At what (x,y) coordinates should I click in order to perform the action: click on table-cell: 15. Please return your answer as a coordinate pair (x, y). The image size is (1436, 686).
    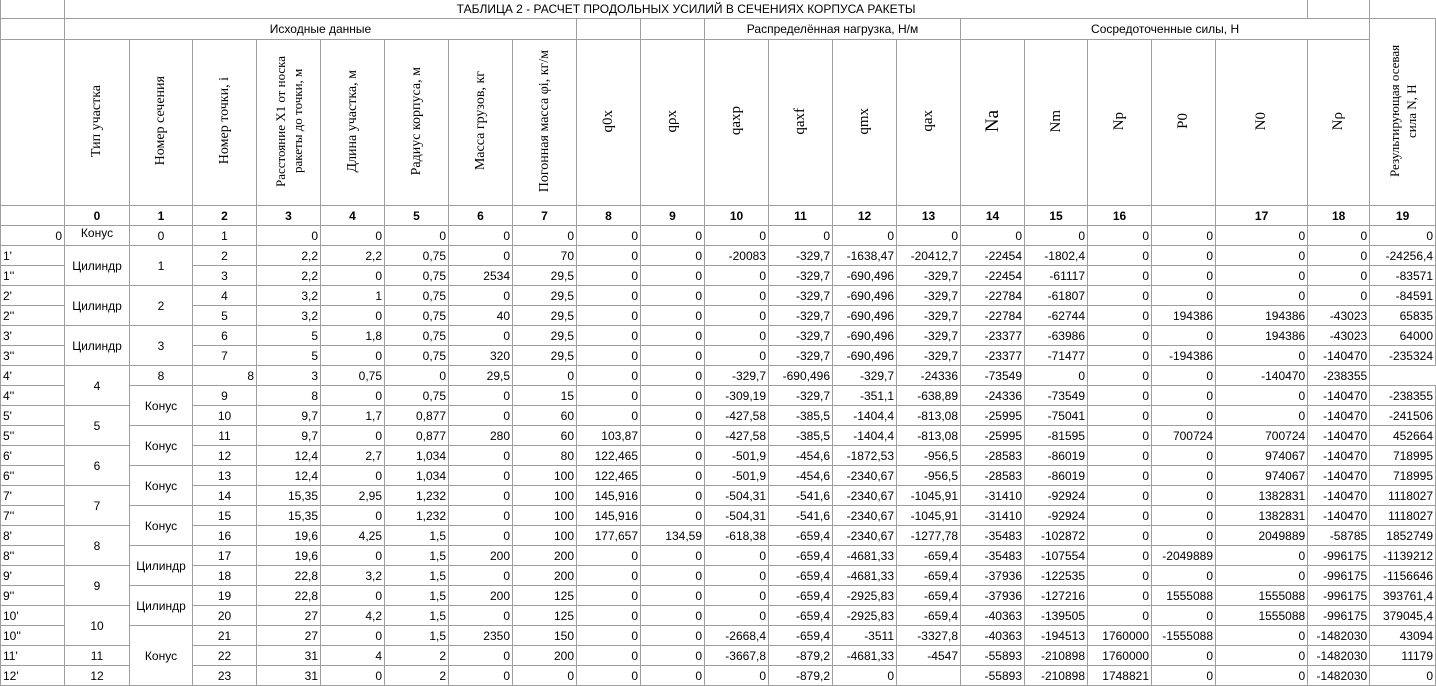
    Looking at the image, I should click on (224, 515).